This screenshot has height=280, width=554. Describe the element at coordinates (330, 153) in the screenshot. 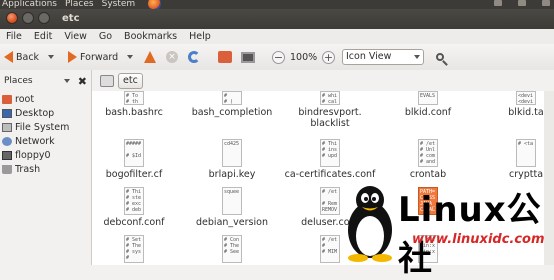

I see `file-thumbnail-icon: # Thi # ins # upd` at that location.